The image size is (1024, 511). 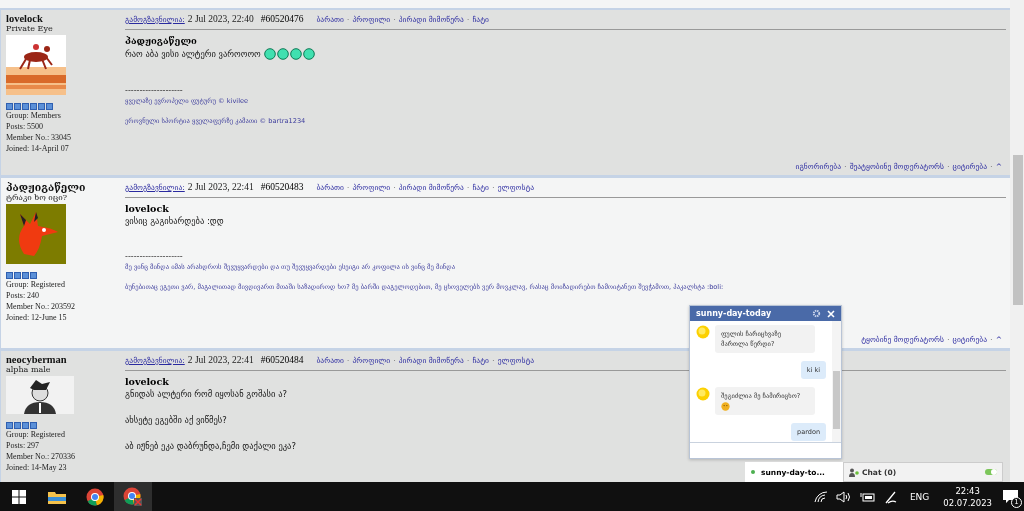 I want to click on user-stat: Posts: 240, so click(x=23, y=295).